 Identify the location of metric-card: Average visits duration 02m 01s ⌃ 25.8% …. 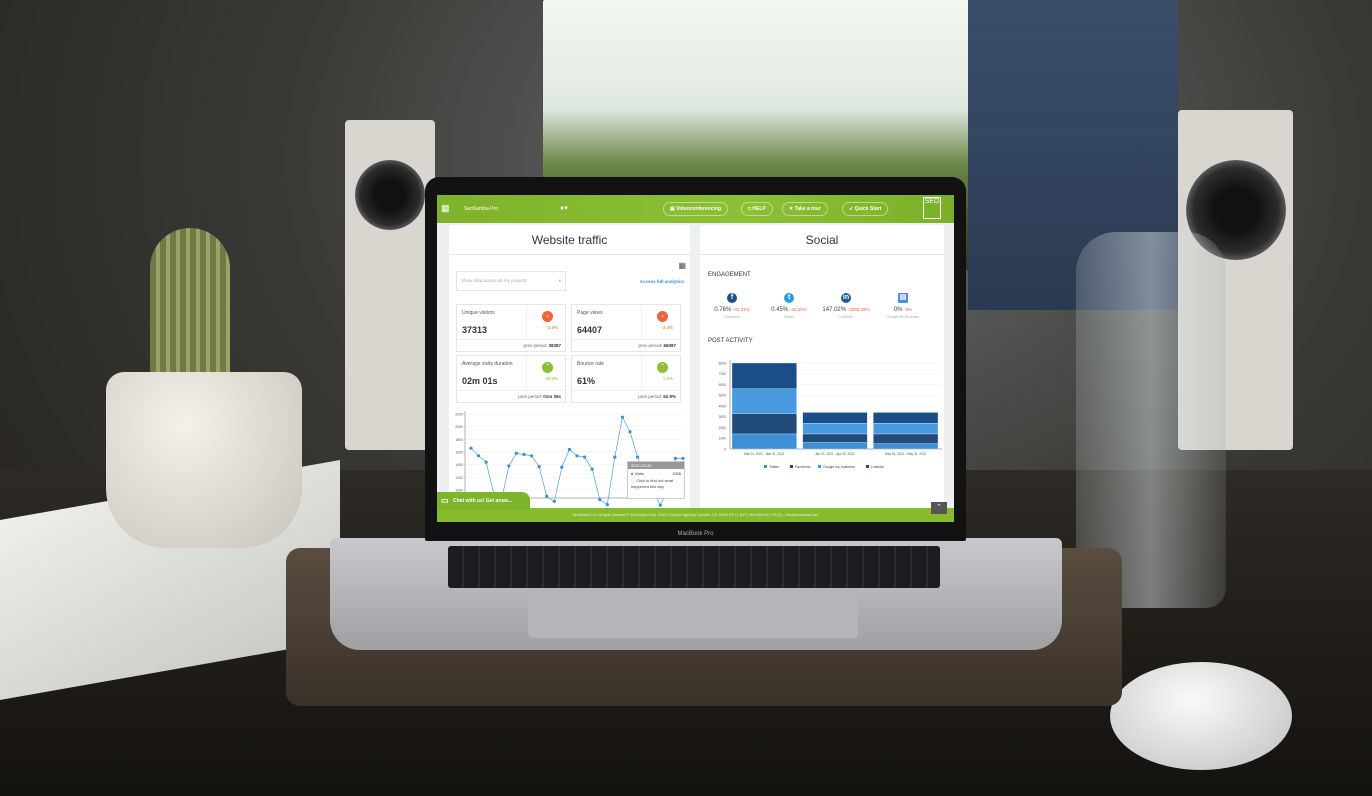
(511, 379).